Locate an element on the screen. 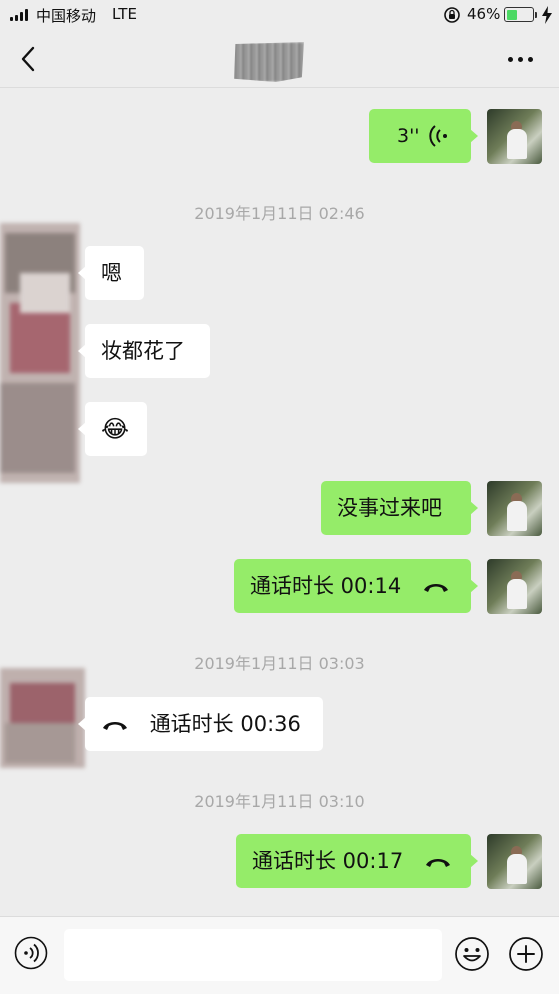 The width and height of the screenshot is (559, 994). timestamp: 2019年1月11日 03:10 is located at coordinates (279, 801).